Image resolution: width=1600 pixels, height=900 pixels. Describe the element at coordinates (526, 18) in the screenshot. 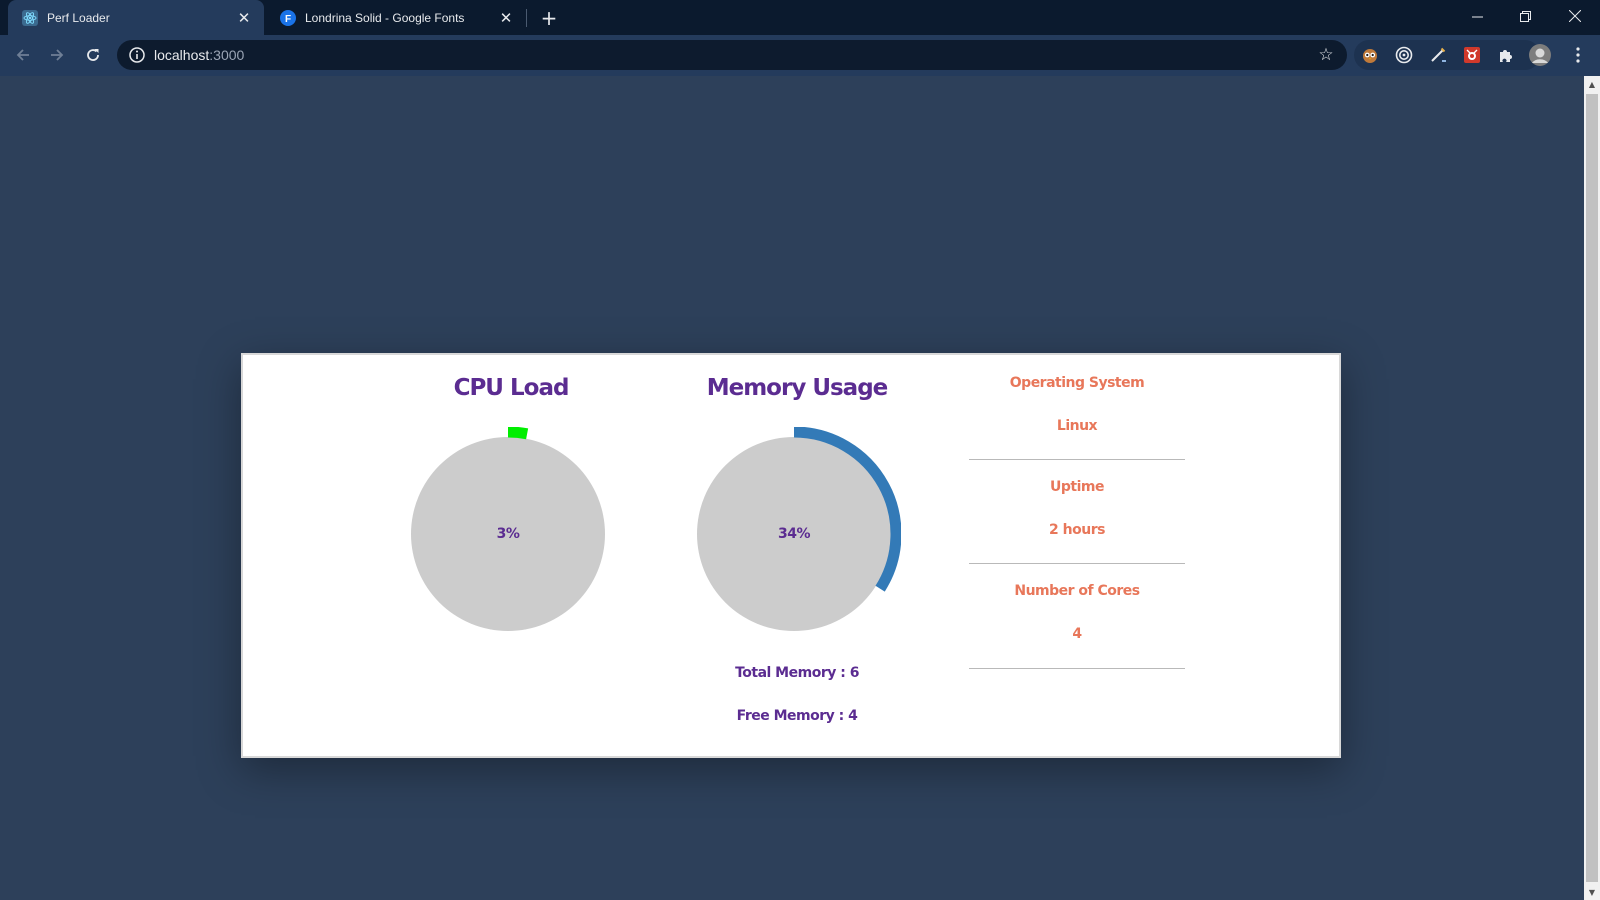

I see `tab-separator` at that location.